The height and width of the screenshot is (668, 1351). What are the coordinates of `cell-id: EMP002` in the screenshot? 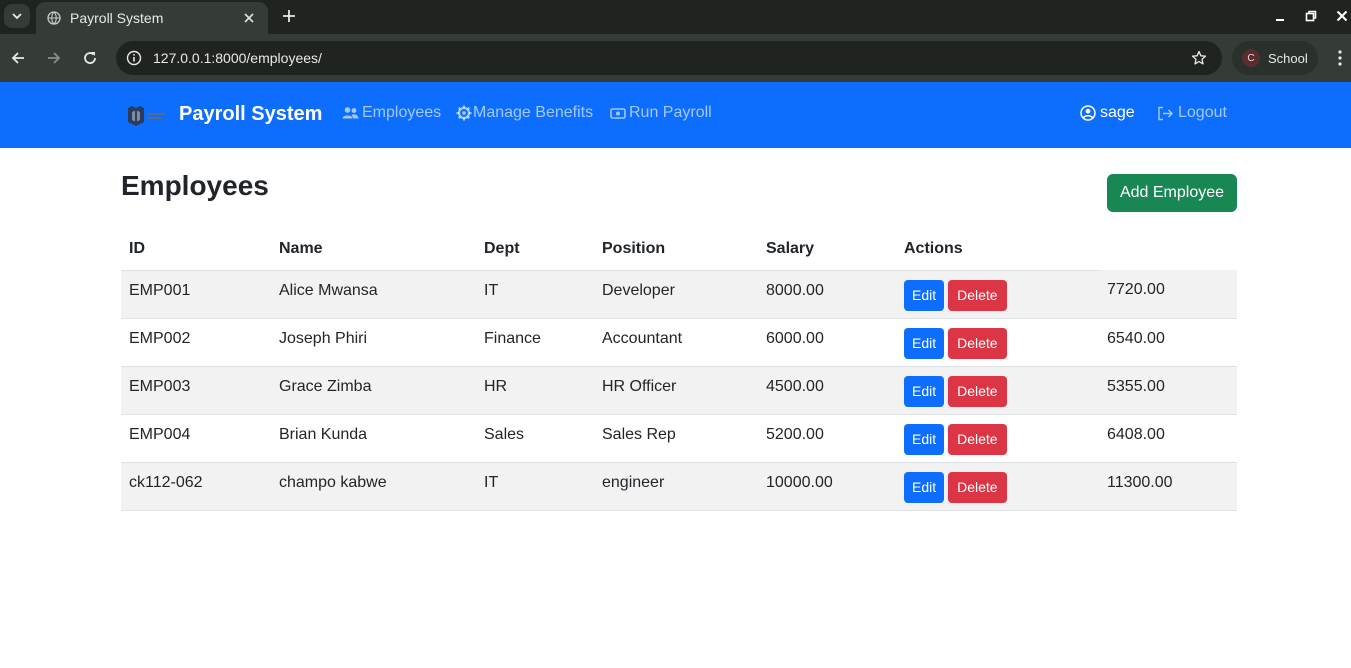 It's located at (196, 342).